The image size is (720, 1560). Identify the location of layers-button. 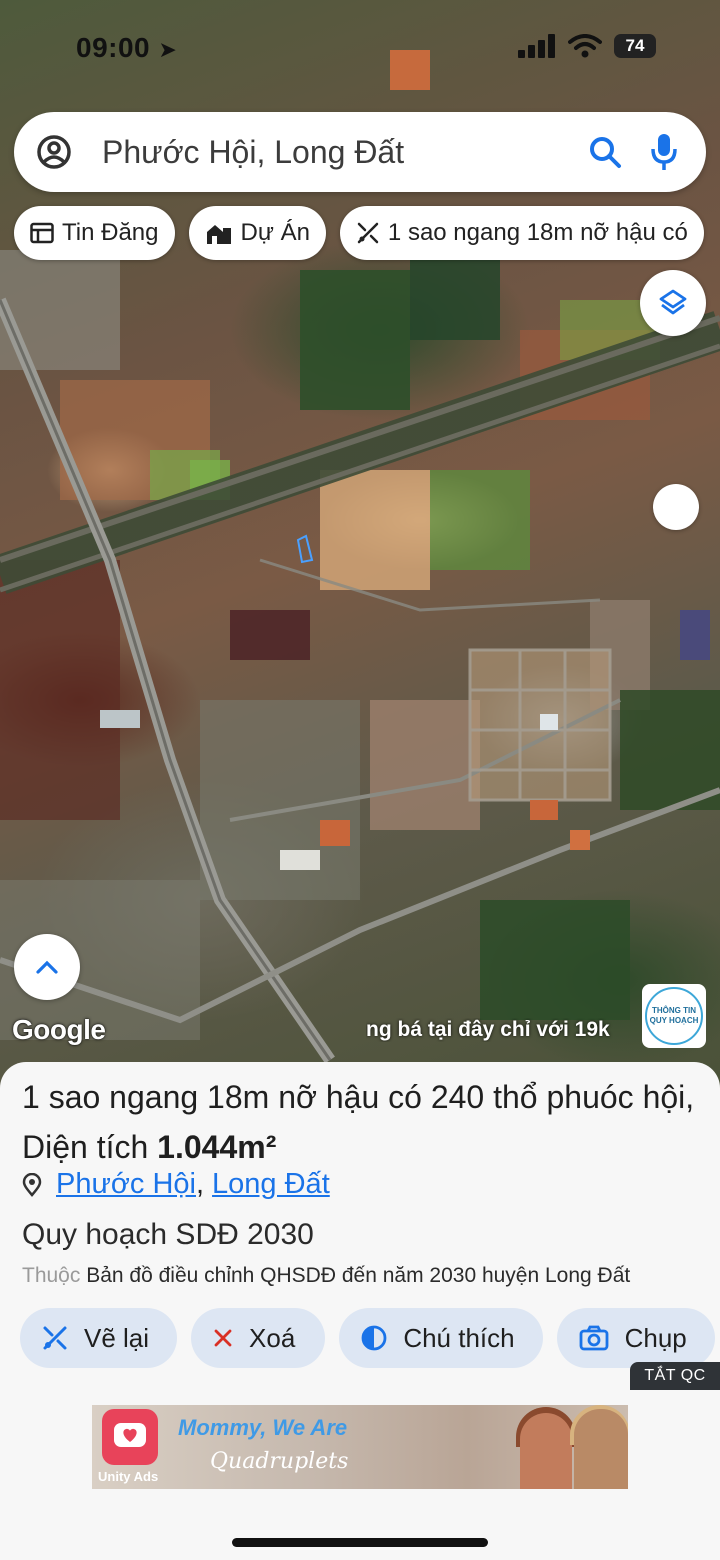
(673, 303).